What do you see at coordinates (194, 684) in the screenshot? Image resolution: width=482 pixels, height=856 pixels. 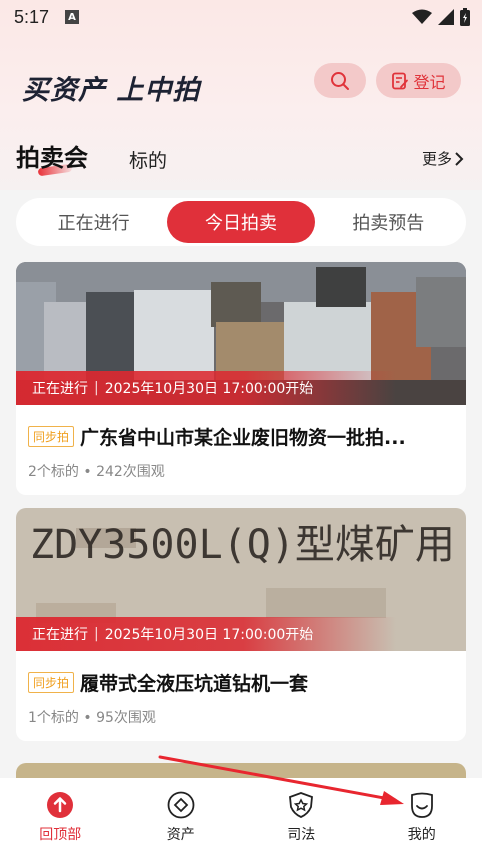 I see `auction-title: 履带式全液压坑道钻机一套` at bounding box center [194, 684].